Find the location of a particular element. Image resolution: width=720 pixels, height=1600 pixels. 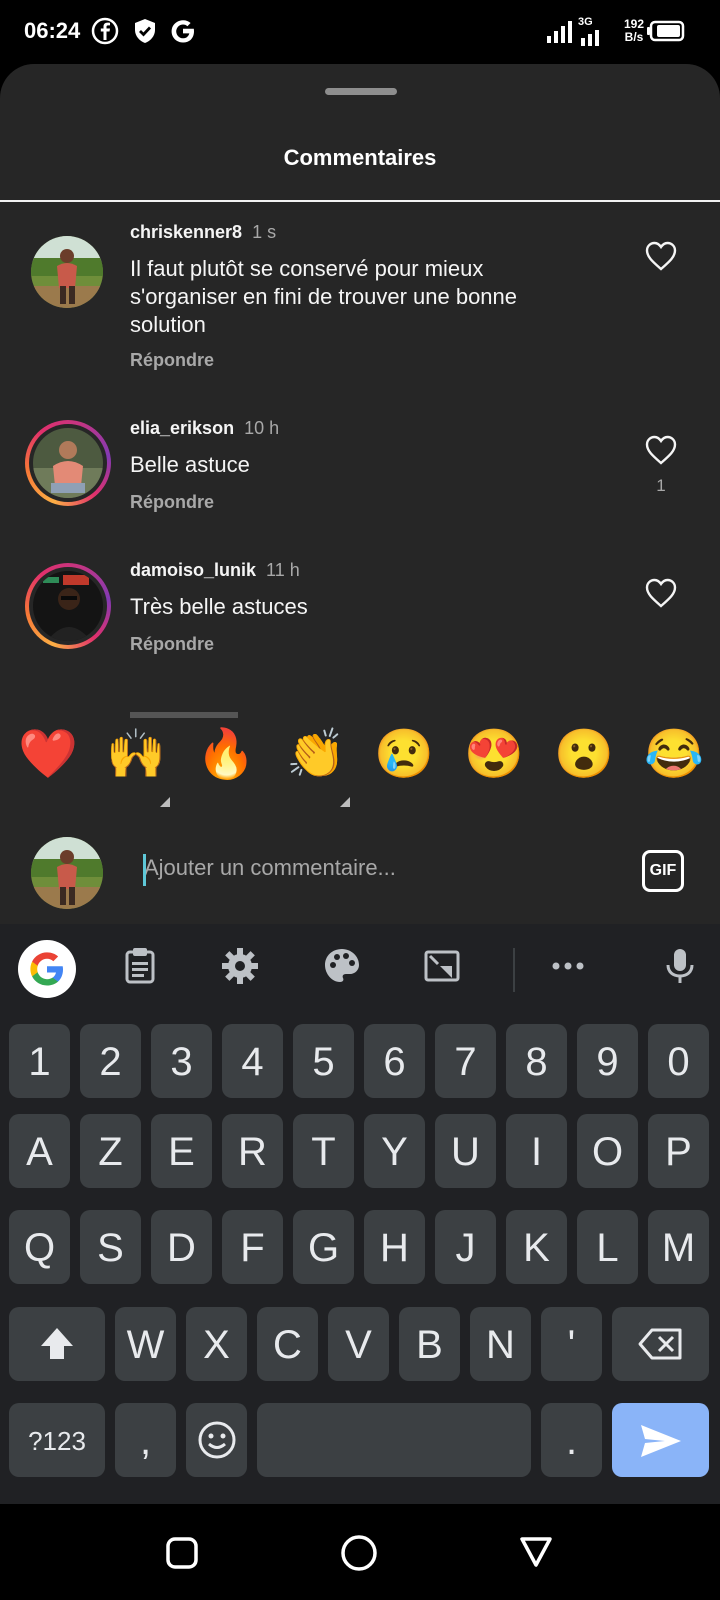

drag-handle is located at coordinates (361, 91).